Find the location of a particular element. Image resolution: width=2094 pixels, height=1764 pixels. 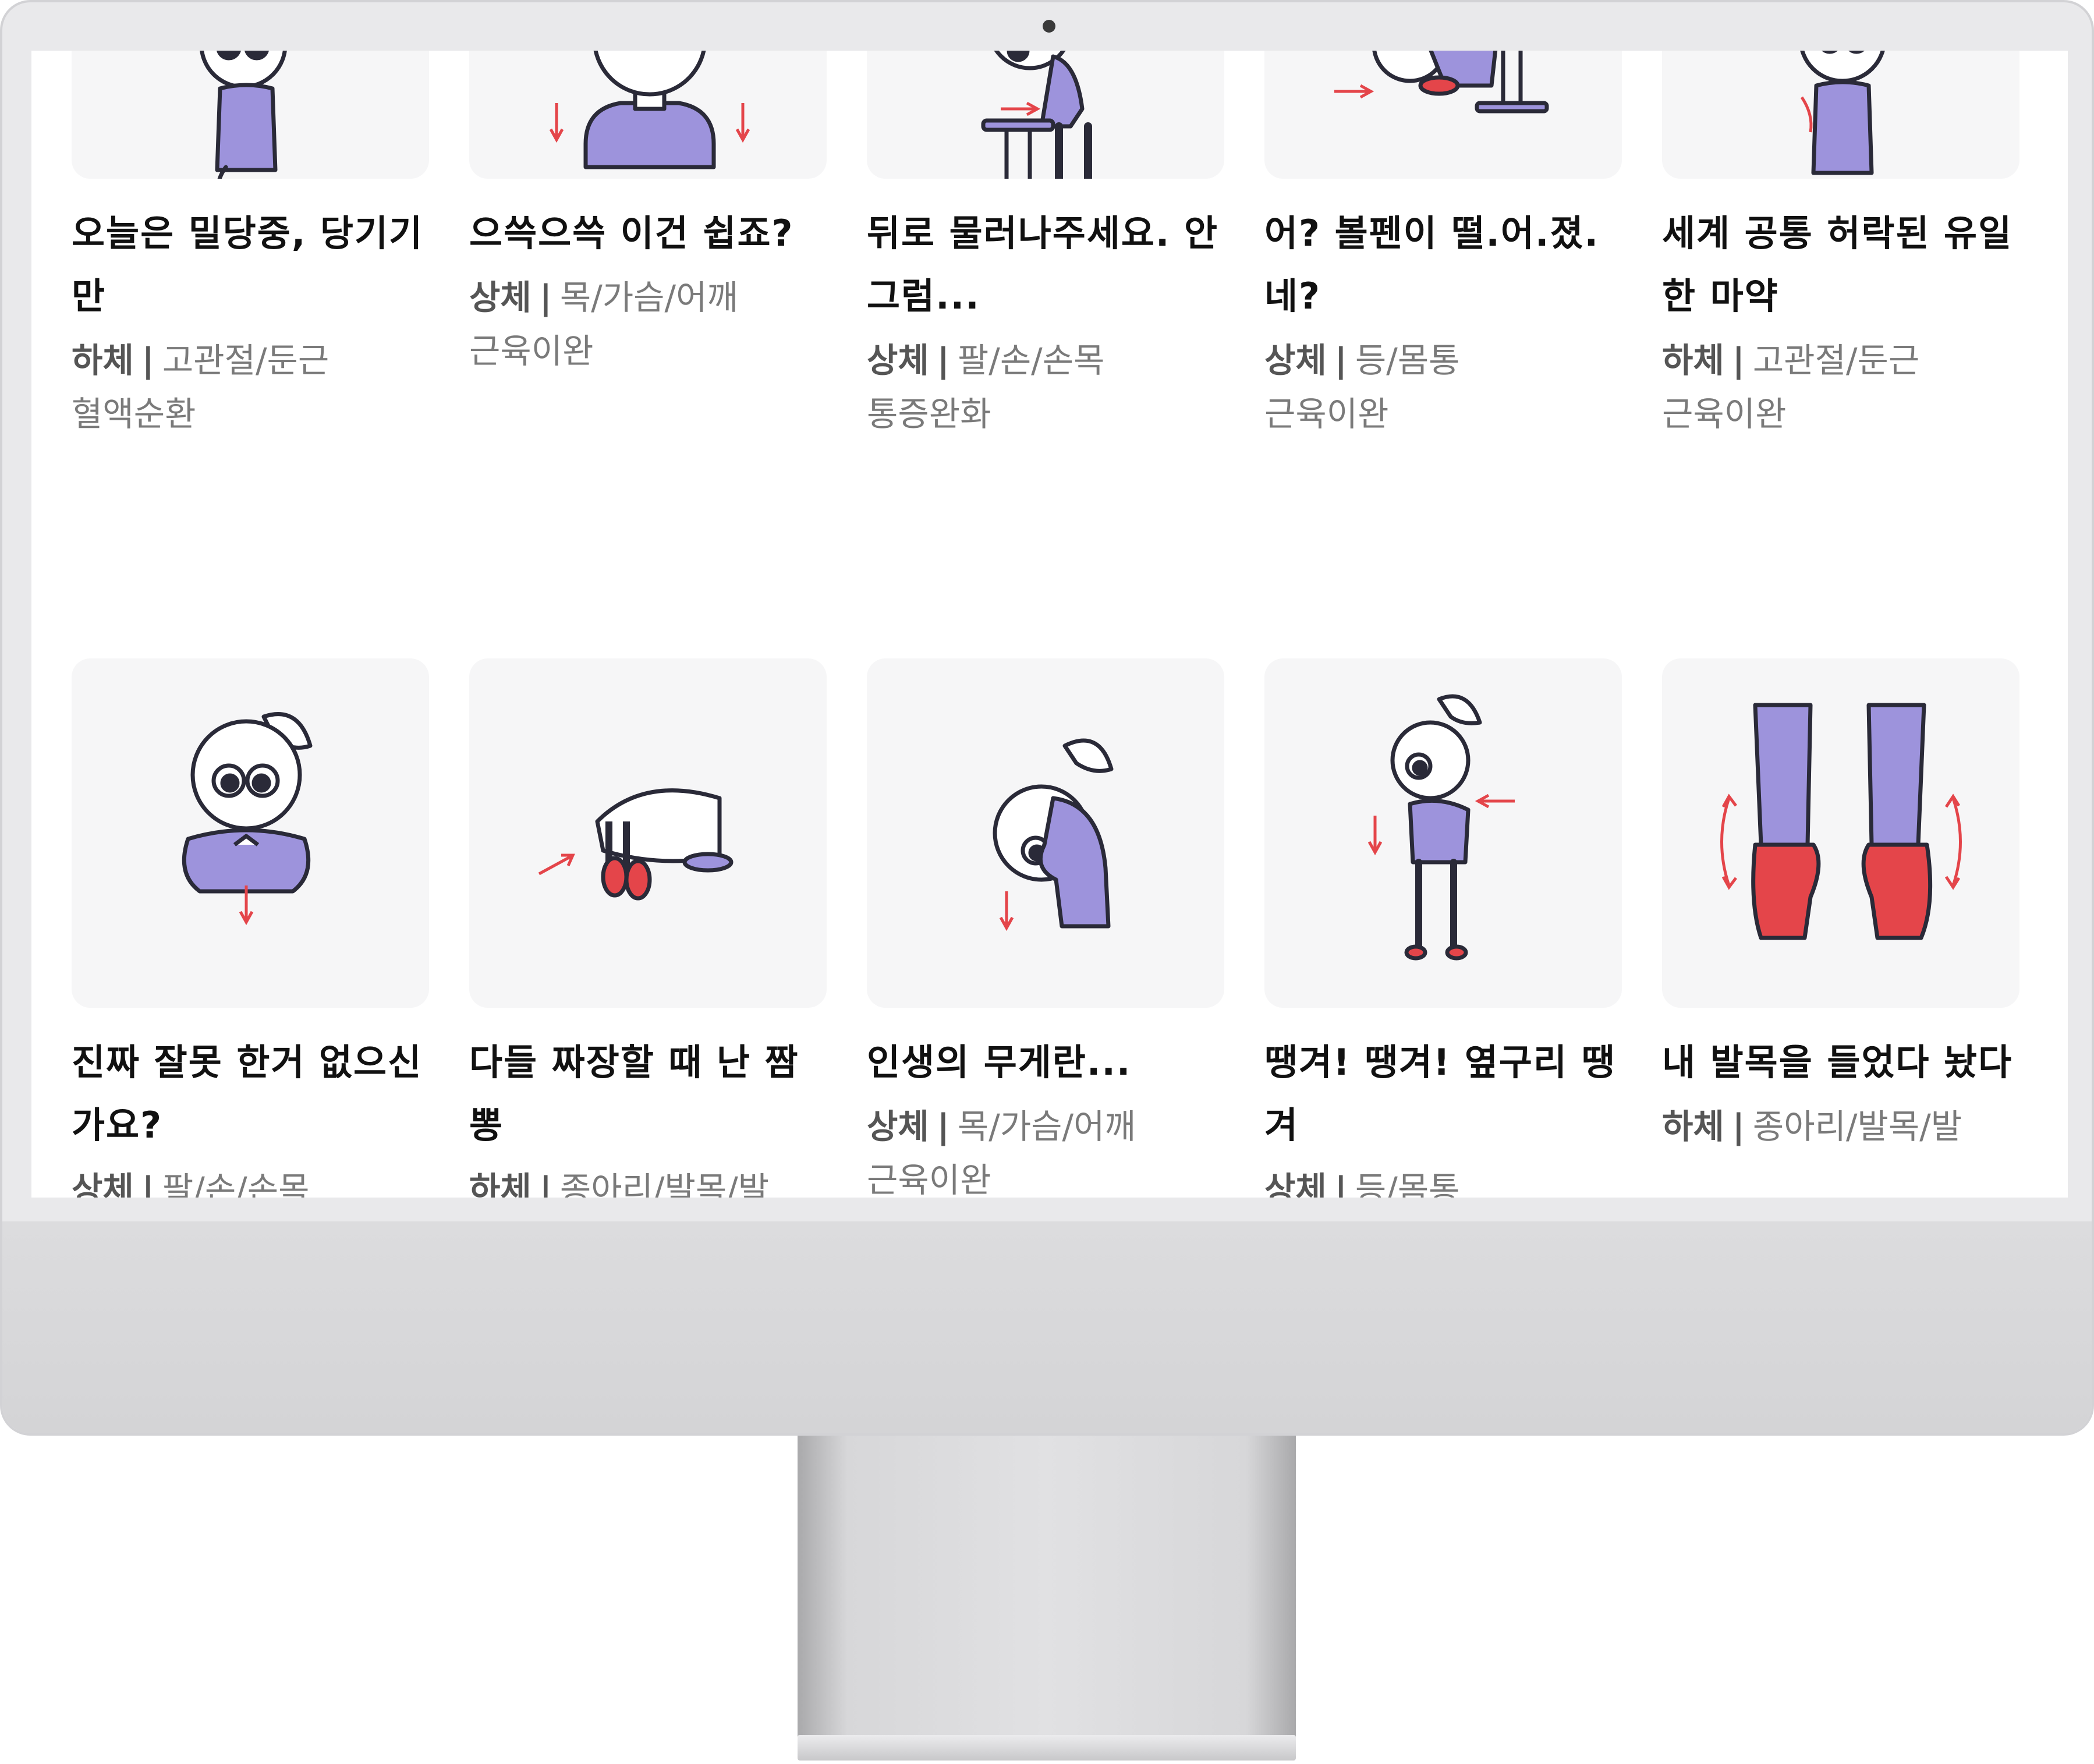

wrist-press-icon is located at coordinates (247, 819).